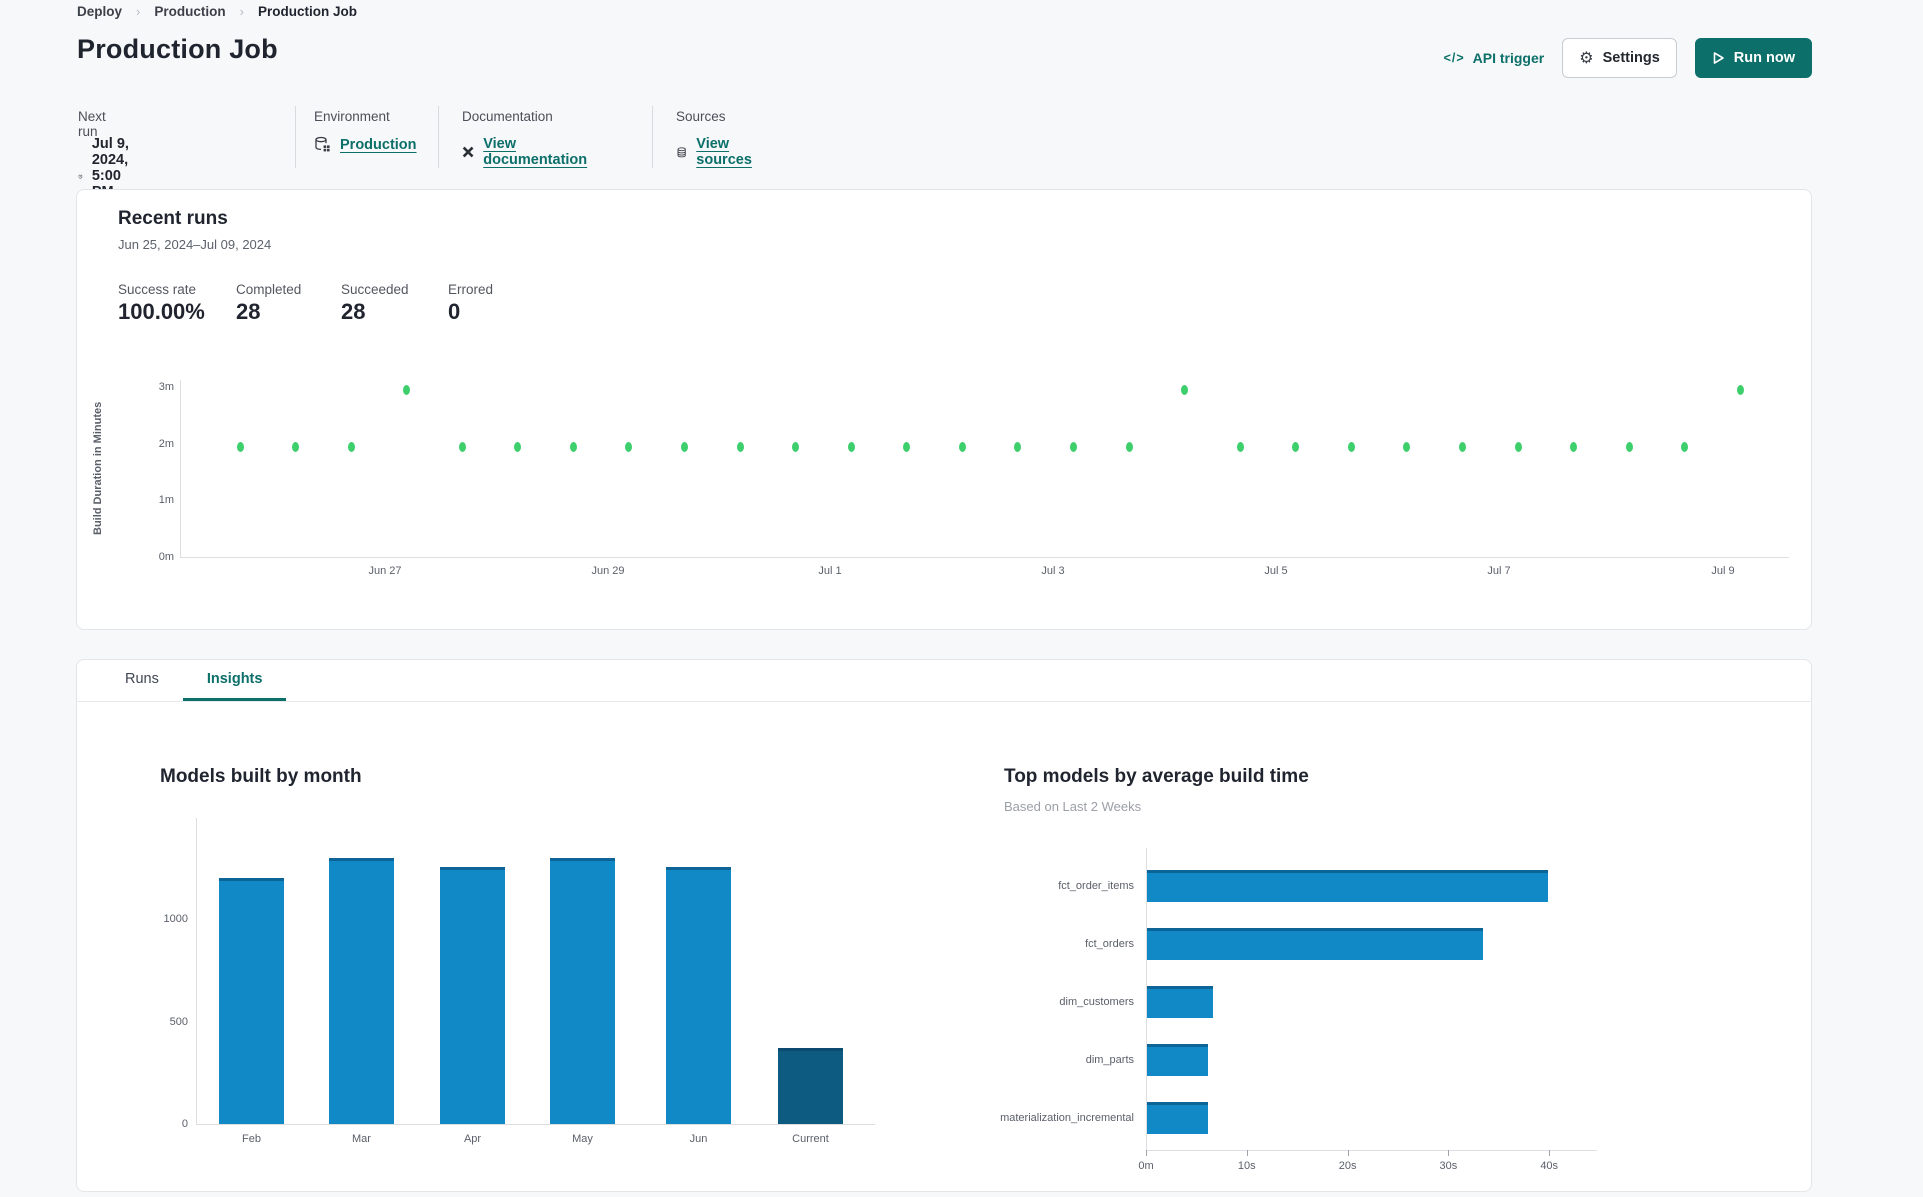 The image size is (1923, 1197). What do you see at coordinates (507, 116) in the screenshot?
I see `documentation-label: Documentation` at bounding box center [507, 116].